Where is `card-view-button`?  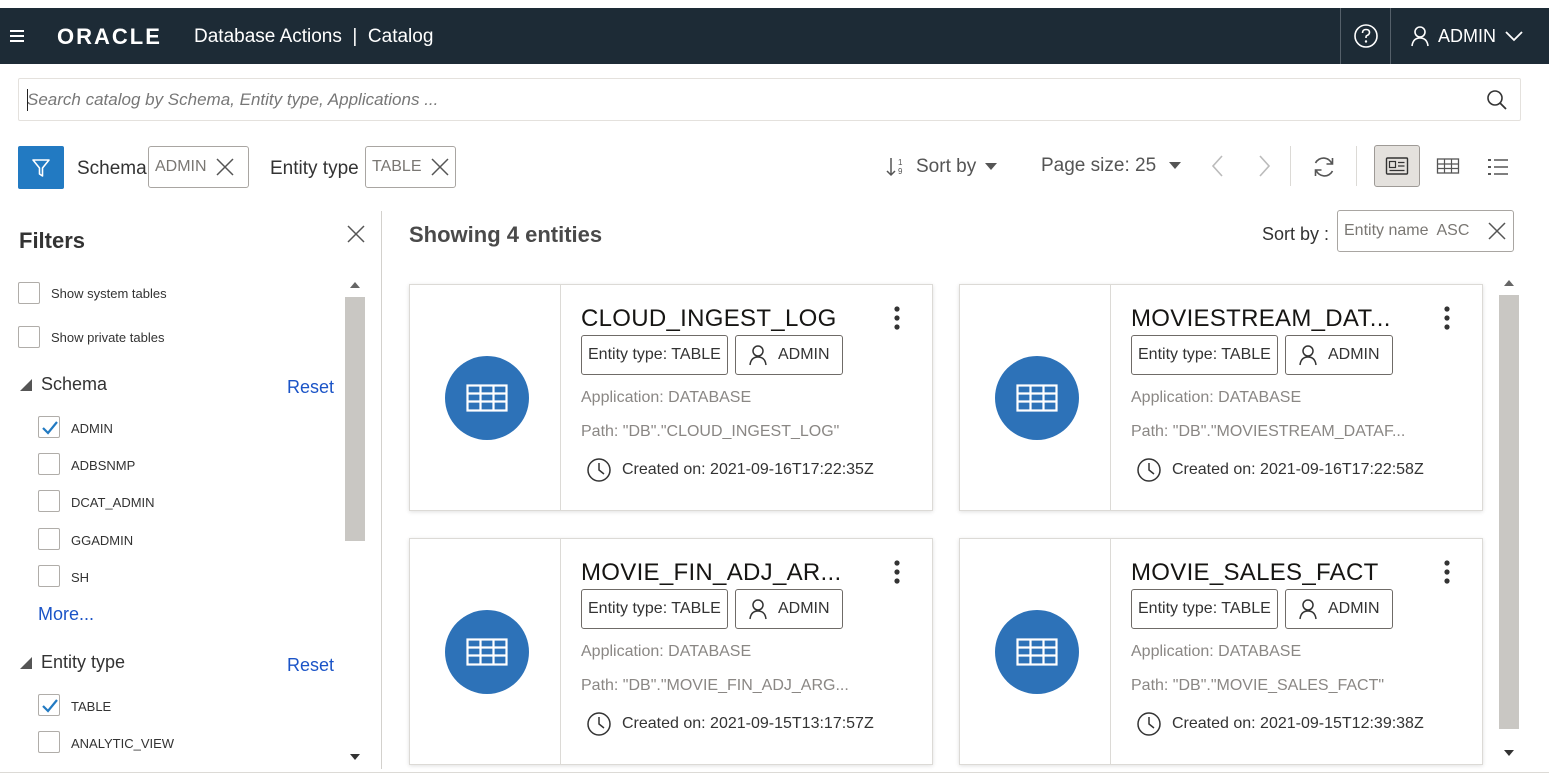 card-view-button is located at coordinates (1397, 166).